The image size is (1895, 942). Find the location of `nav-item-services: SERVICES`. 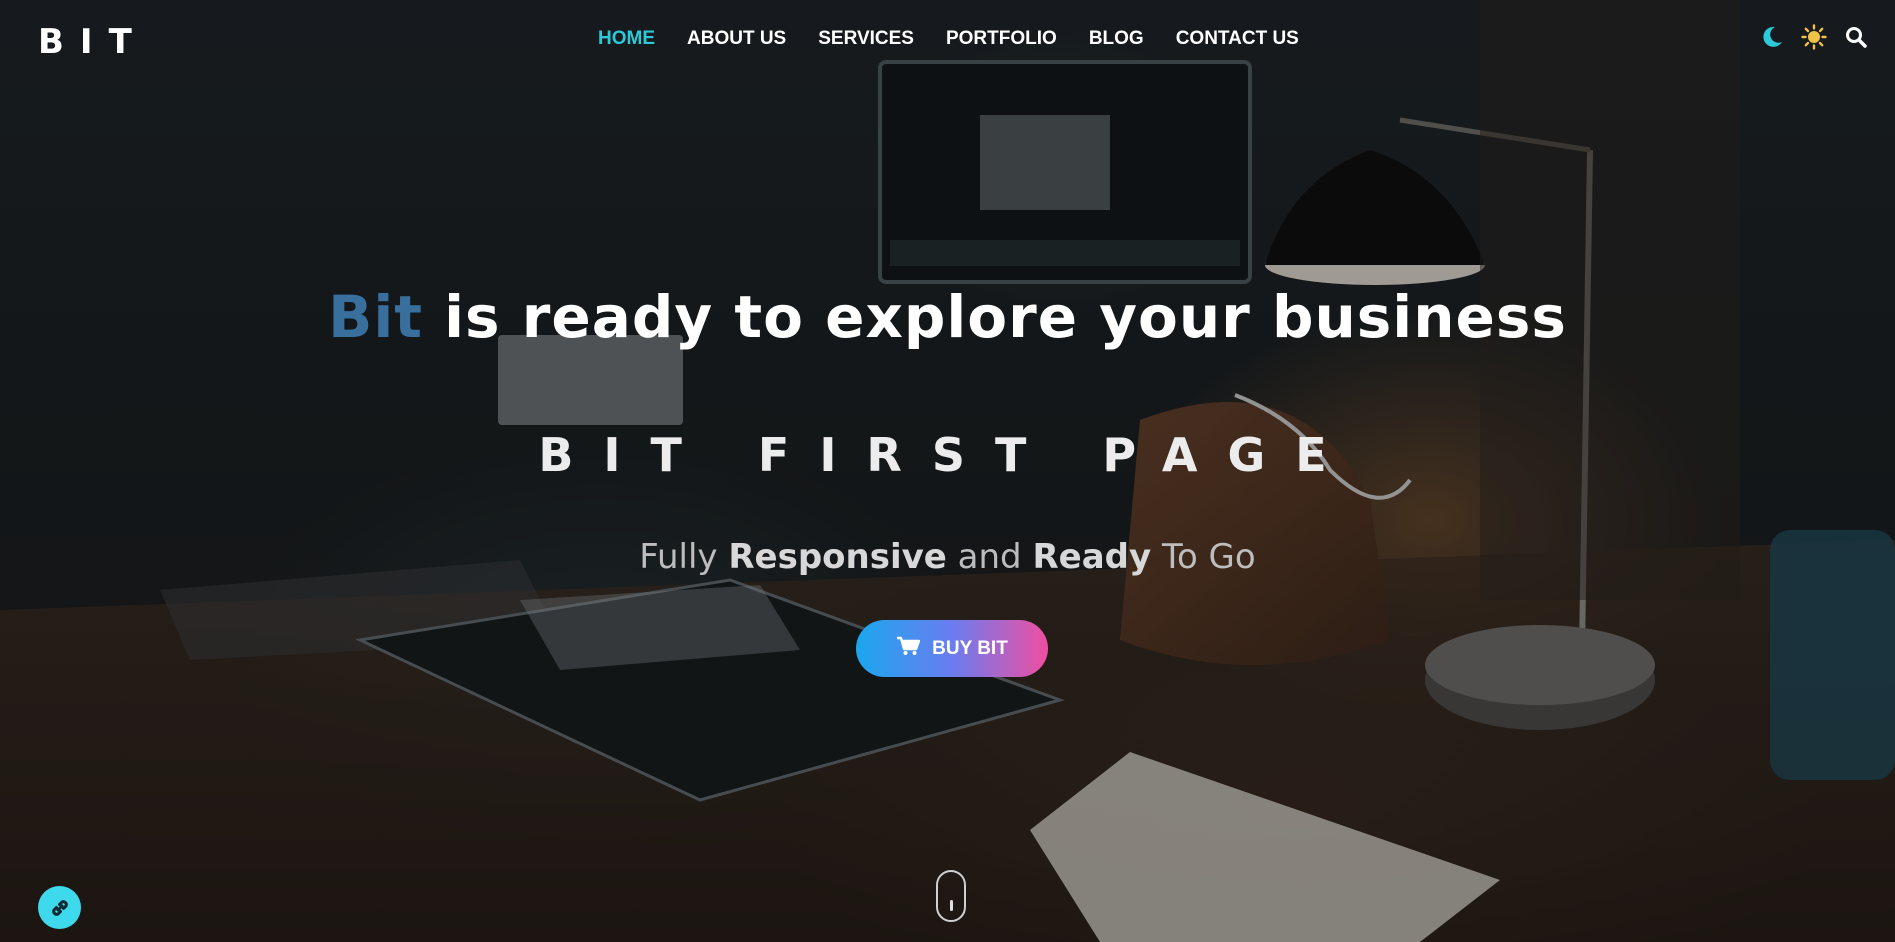

nav-item-services: SERVICES is located at coordinates (866, 39).